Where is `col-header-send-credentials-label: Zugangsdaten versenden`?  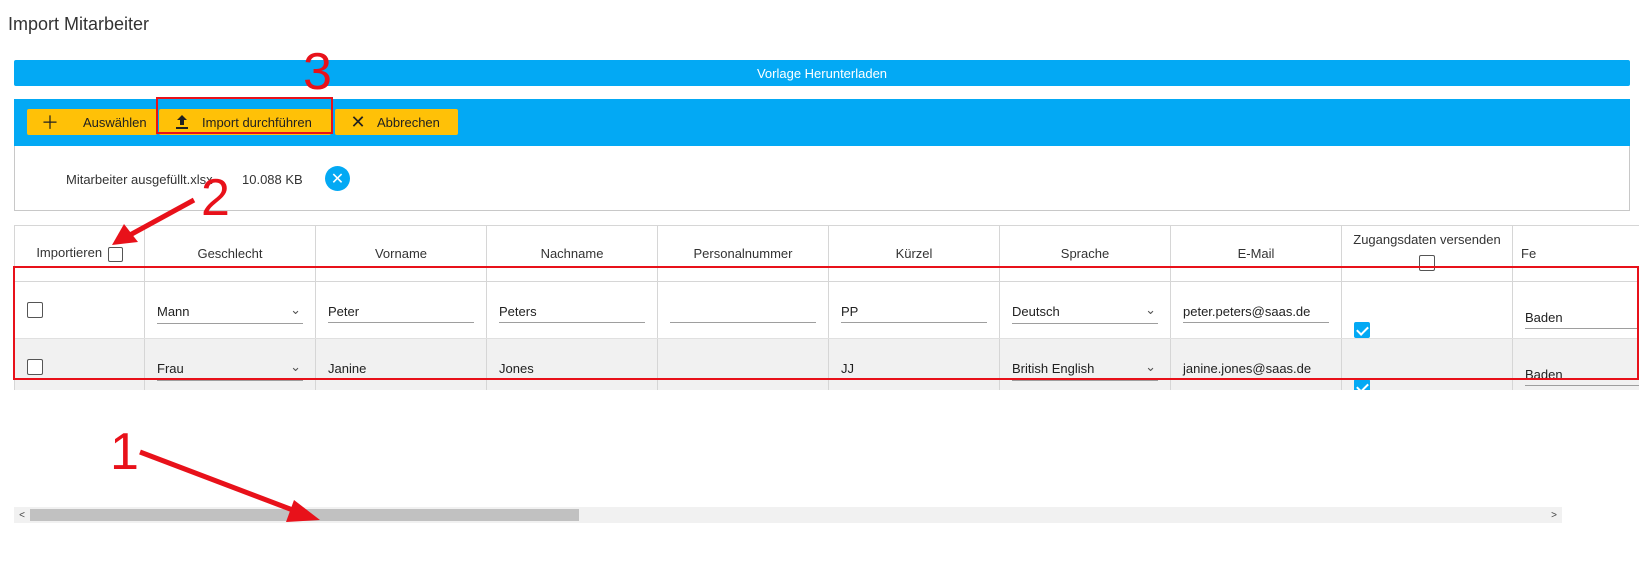 col-header-send-credentials-label: Zugangsdaten versenden is located at coordinates (1427, 239).